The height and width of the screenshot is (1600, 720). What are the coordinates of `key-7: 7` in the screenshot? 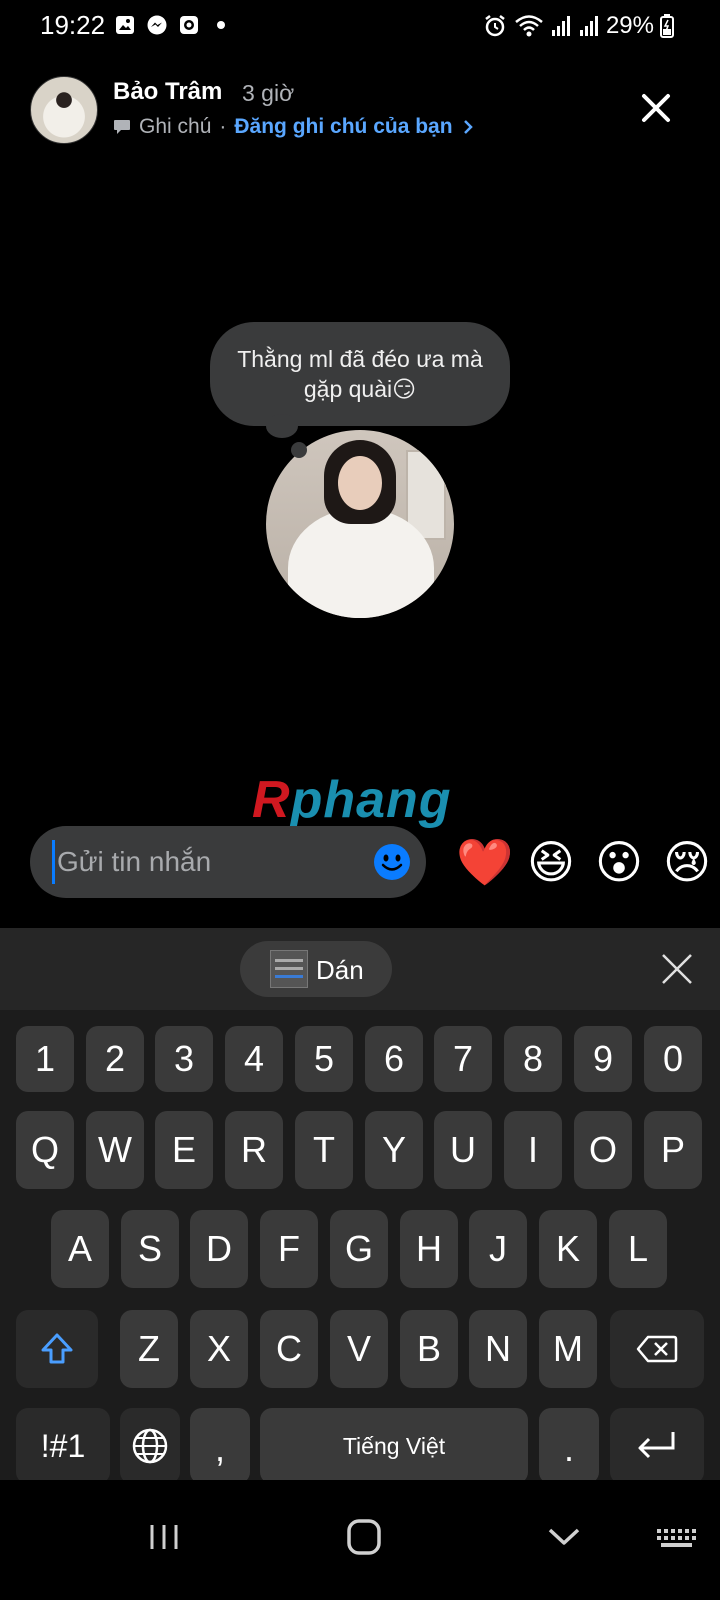 It's located at (463, 1059).